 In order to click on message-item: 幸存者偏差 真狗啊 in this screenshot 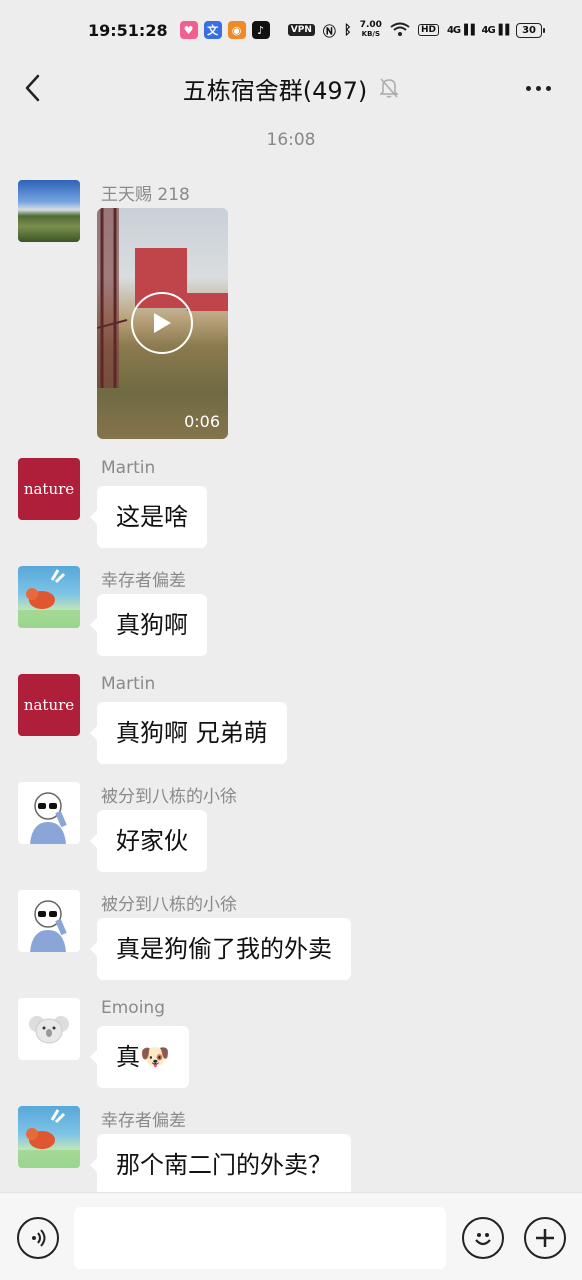, I will do `click(288, 612)`.